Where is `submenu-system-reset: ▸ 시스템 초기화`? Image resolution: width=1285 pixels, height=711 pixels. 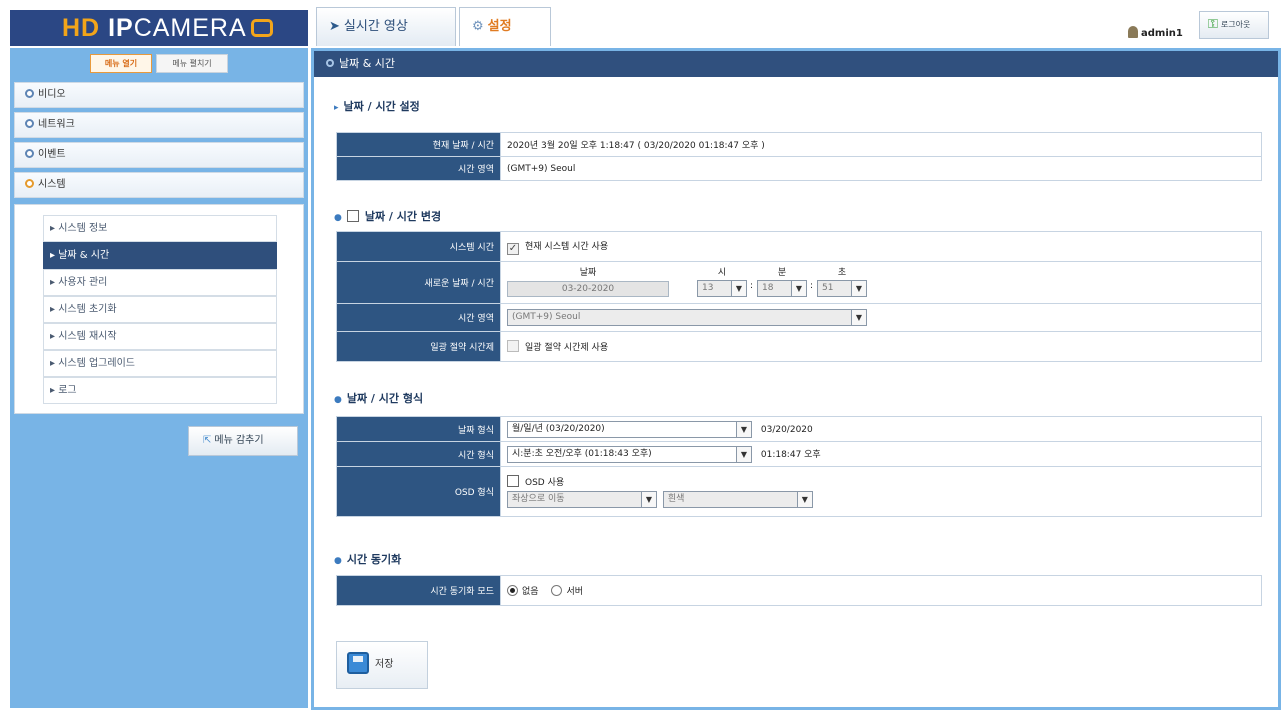
submenu-system-reset: ▸ 시스템 초기화 is located at coordinates (160, 309).